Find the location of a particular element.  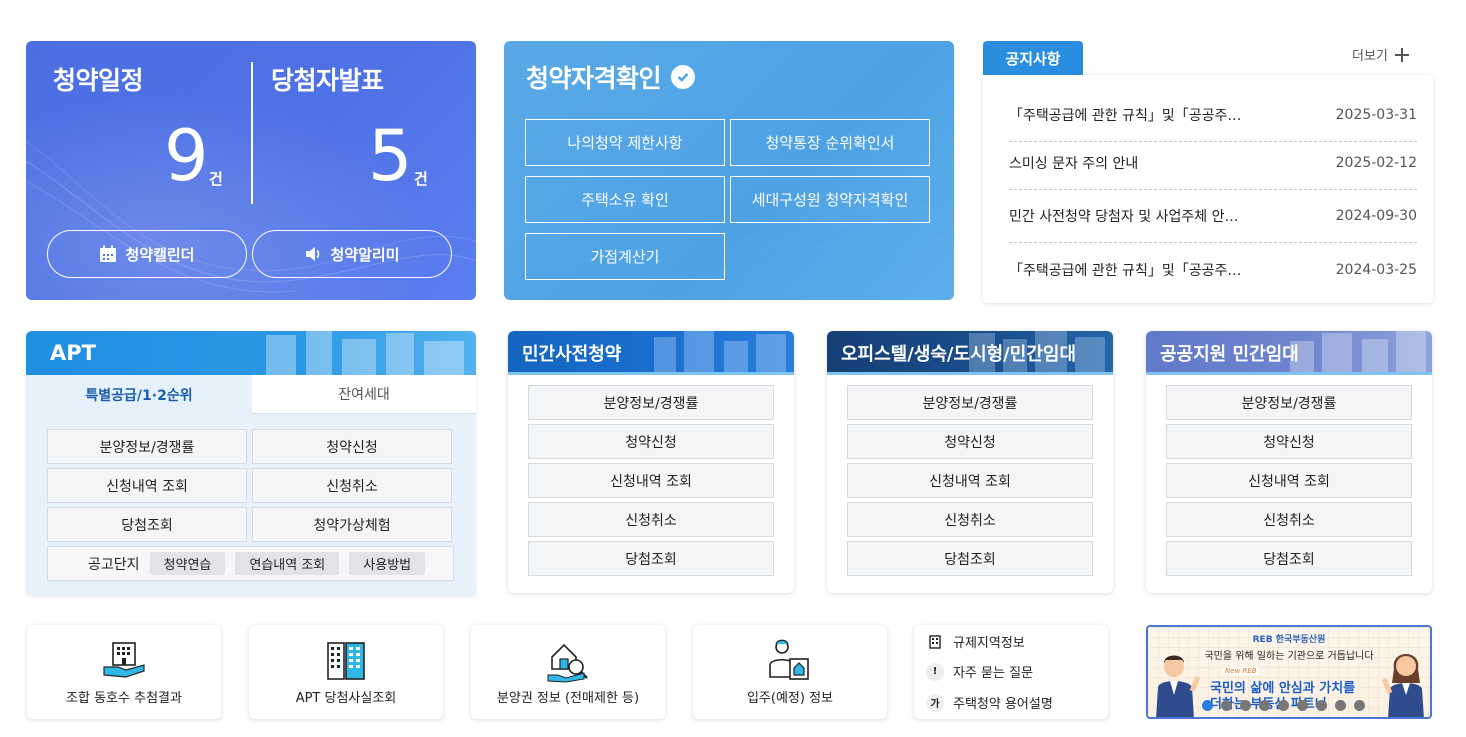

presale-winner-button: 당첨조회 is located at coordinates (651, 558).